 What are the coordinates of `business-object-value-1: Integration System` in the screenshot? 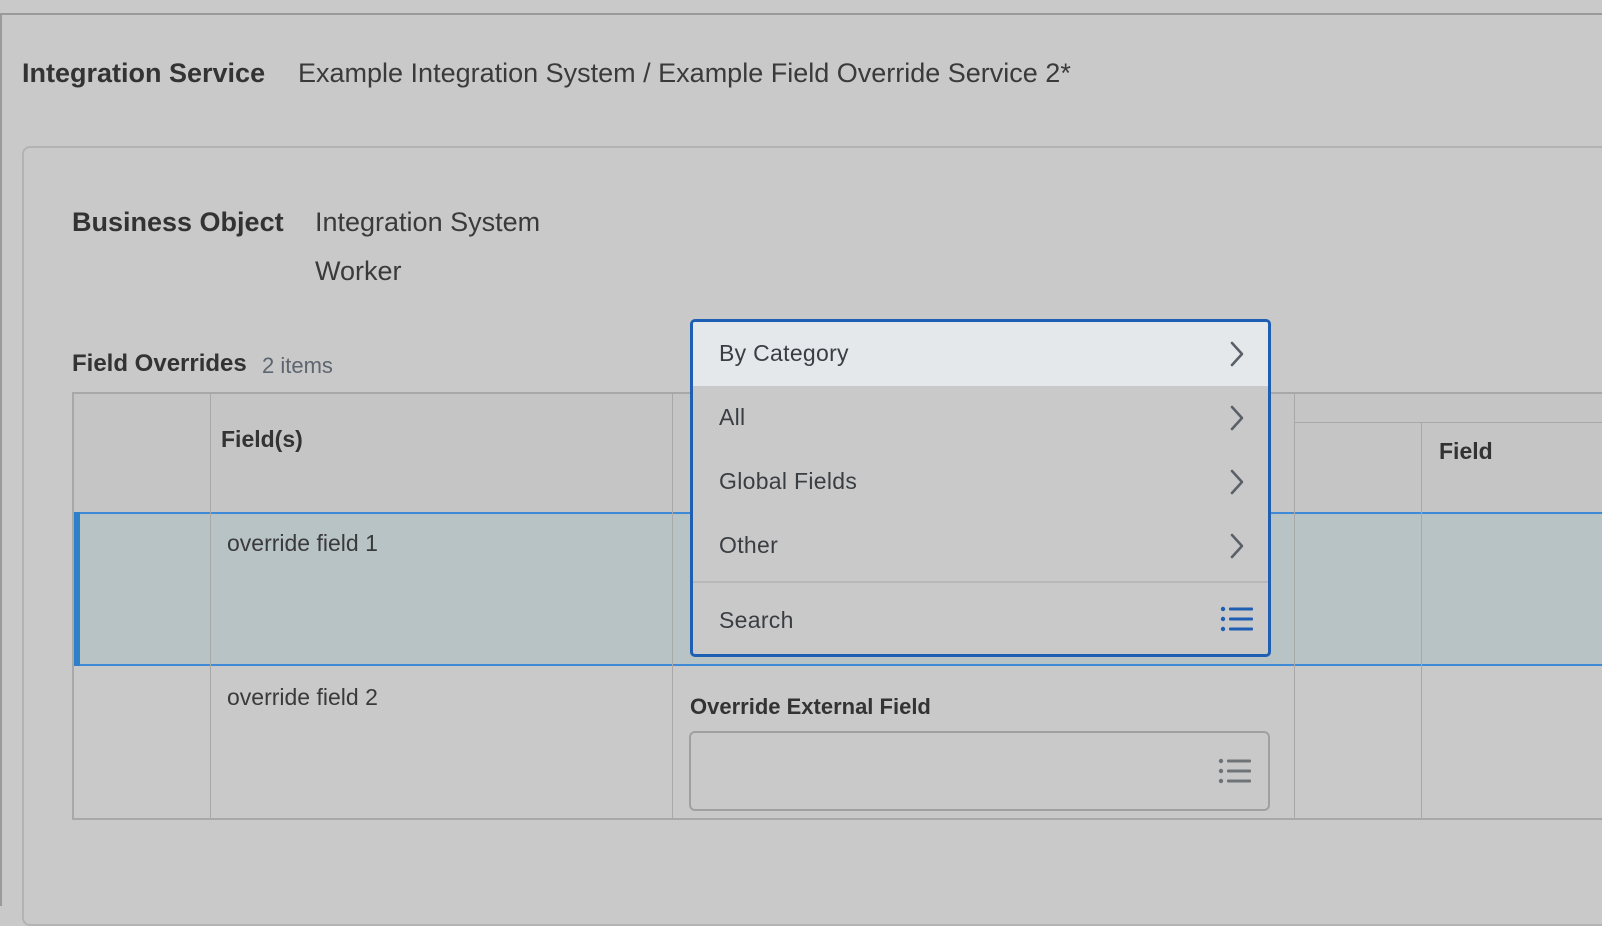 It's located at (428, 222).